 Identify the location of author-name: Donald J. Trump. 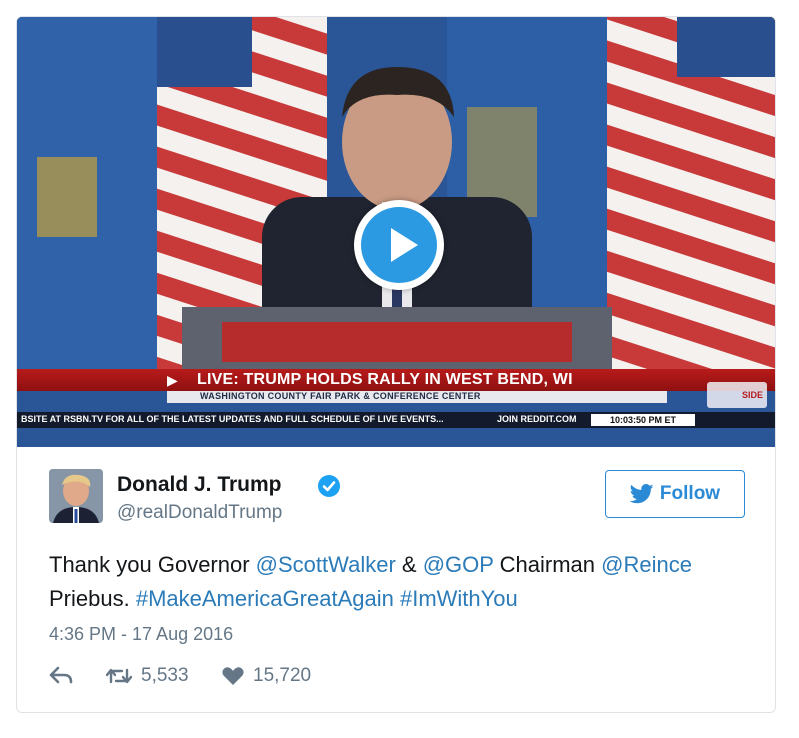
(199, 485).